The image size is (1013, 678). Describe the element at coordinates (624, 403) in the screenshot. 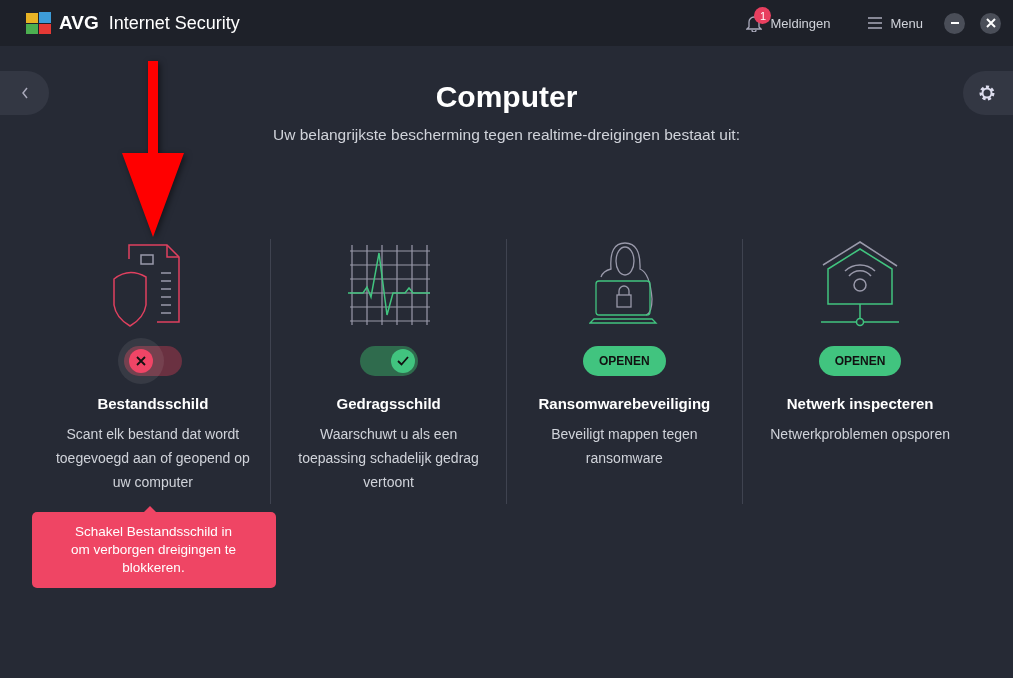

I see `feature-title: Ransomwarebeveiliging` at that location.